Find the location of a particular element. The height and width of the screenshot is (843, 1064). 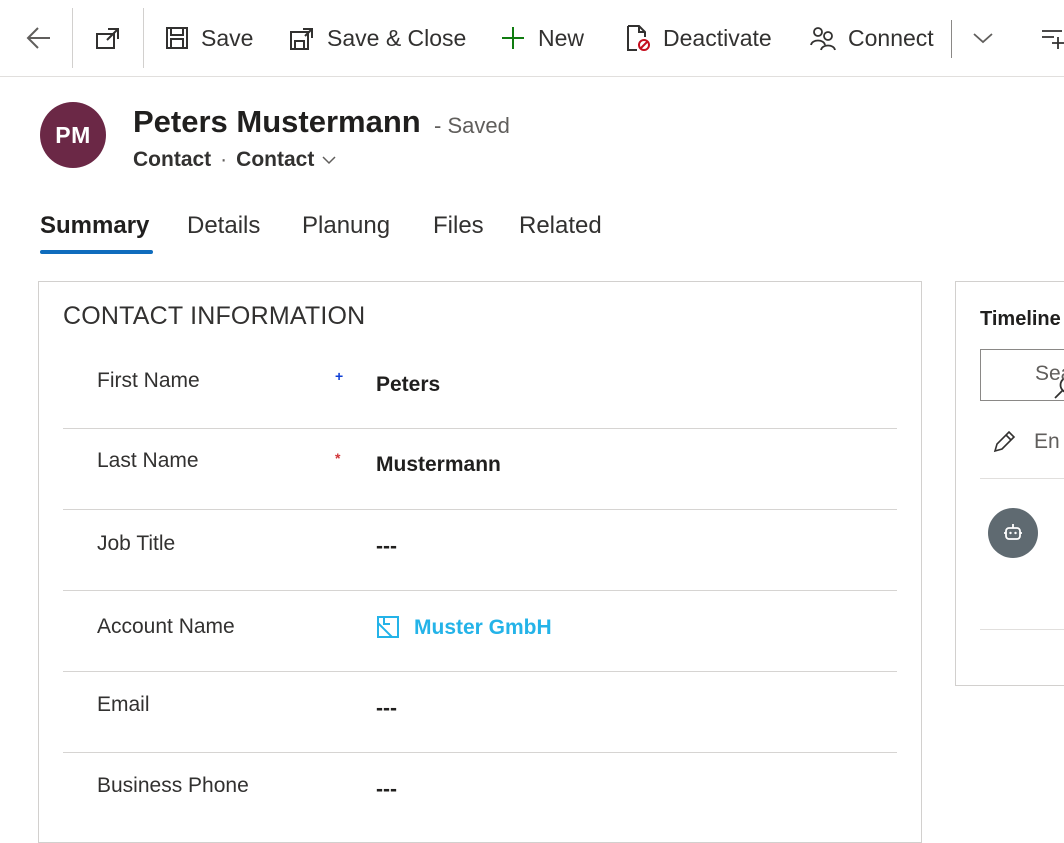

people-icon is located at coordinates (823, 38).